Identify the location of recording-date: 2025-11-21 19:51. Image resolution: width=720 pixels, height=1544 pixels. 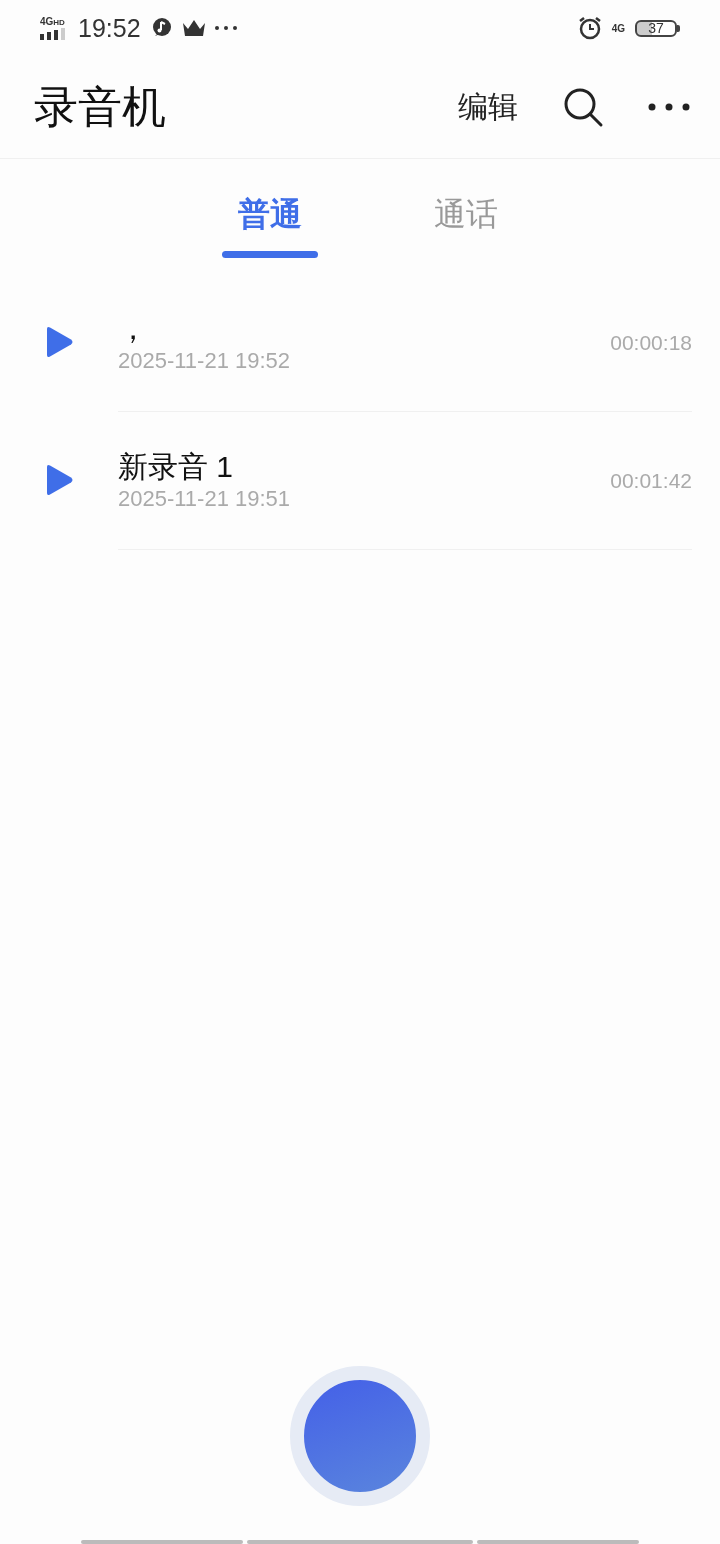
(204, 498).